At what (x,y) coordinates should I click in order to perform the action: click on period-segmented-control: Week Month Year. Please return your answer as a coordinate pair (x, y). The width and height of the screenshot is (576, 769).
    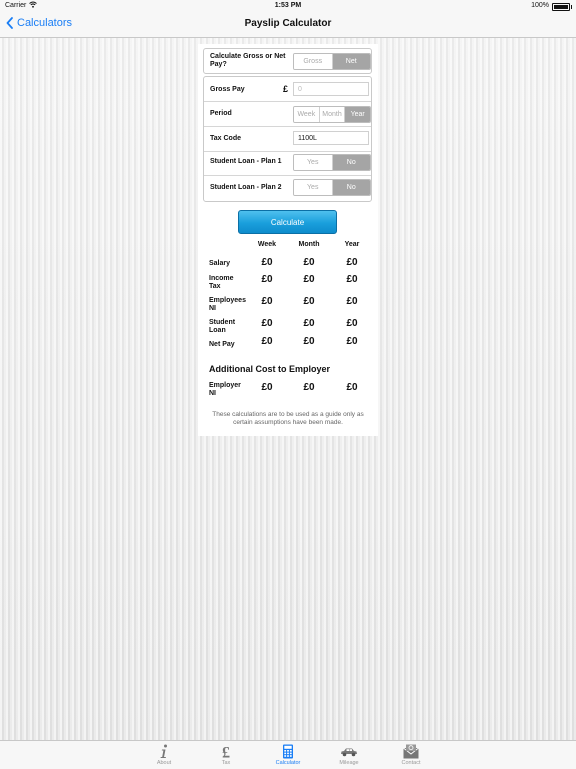
    Looking at the image, I should click on (332, 114).